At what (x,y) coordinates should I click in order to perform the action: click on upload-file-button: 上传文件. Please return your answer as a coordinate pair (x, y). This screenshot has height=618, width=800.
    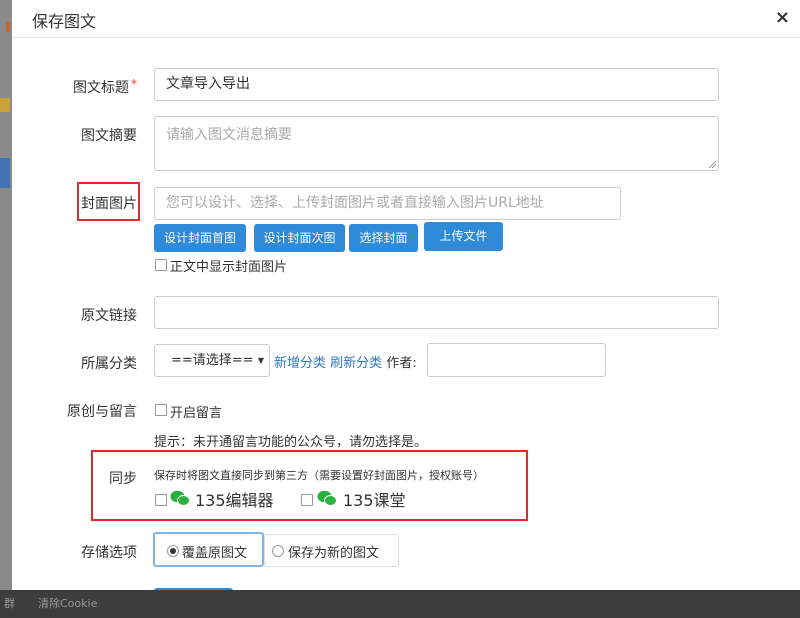
    Looking at the image, I should click on (463, 236).